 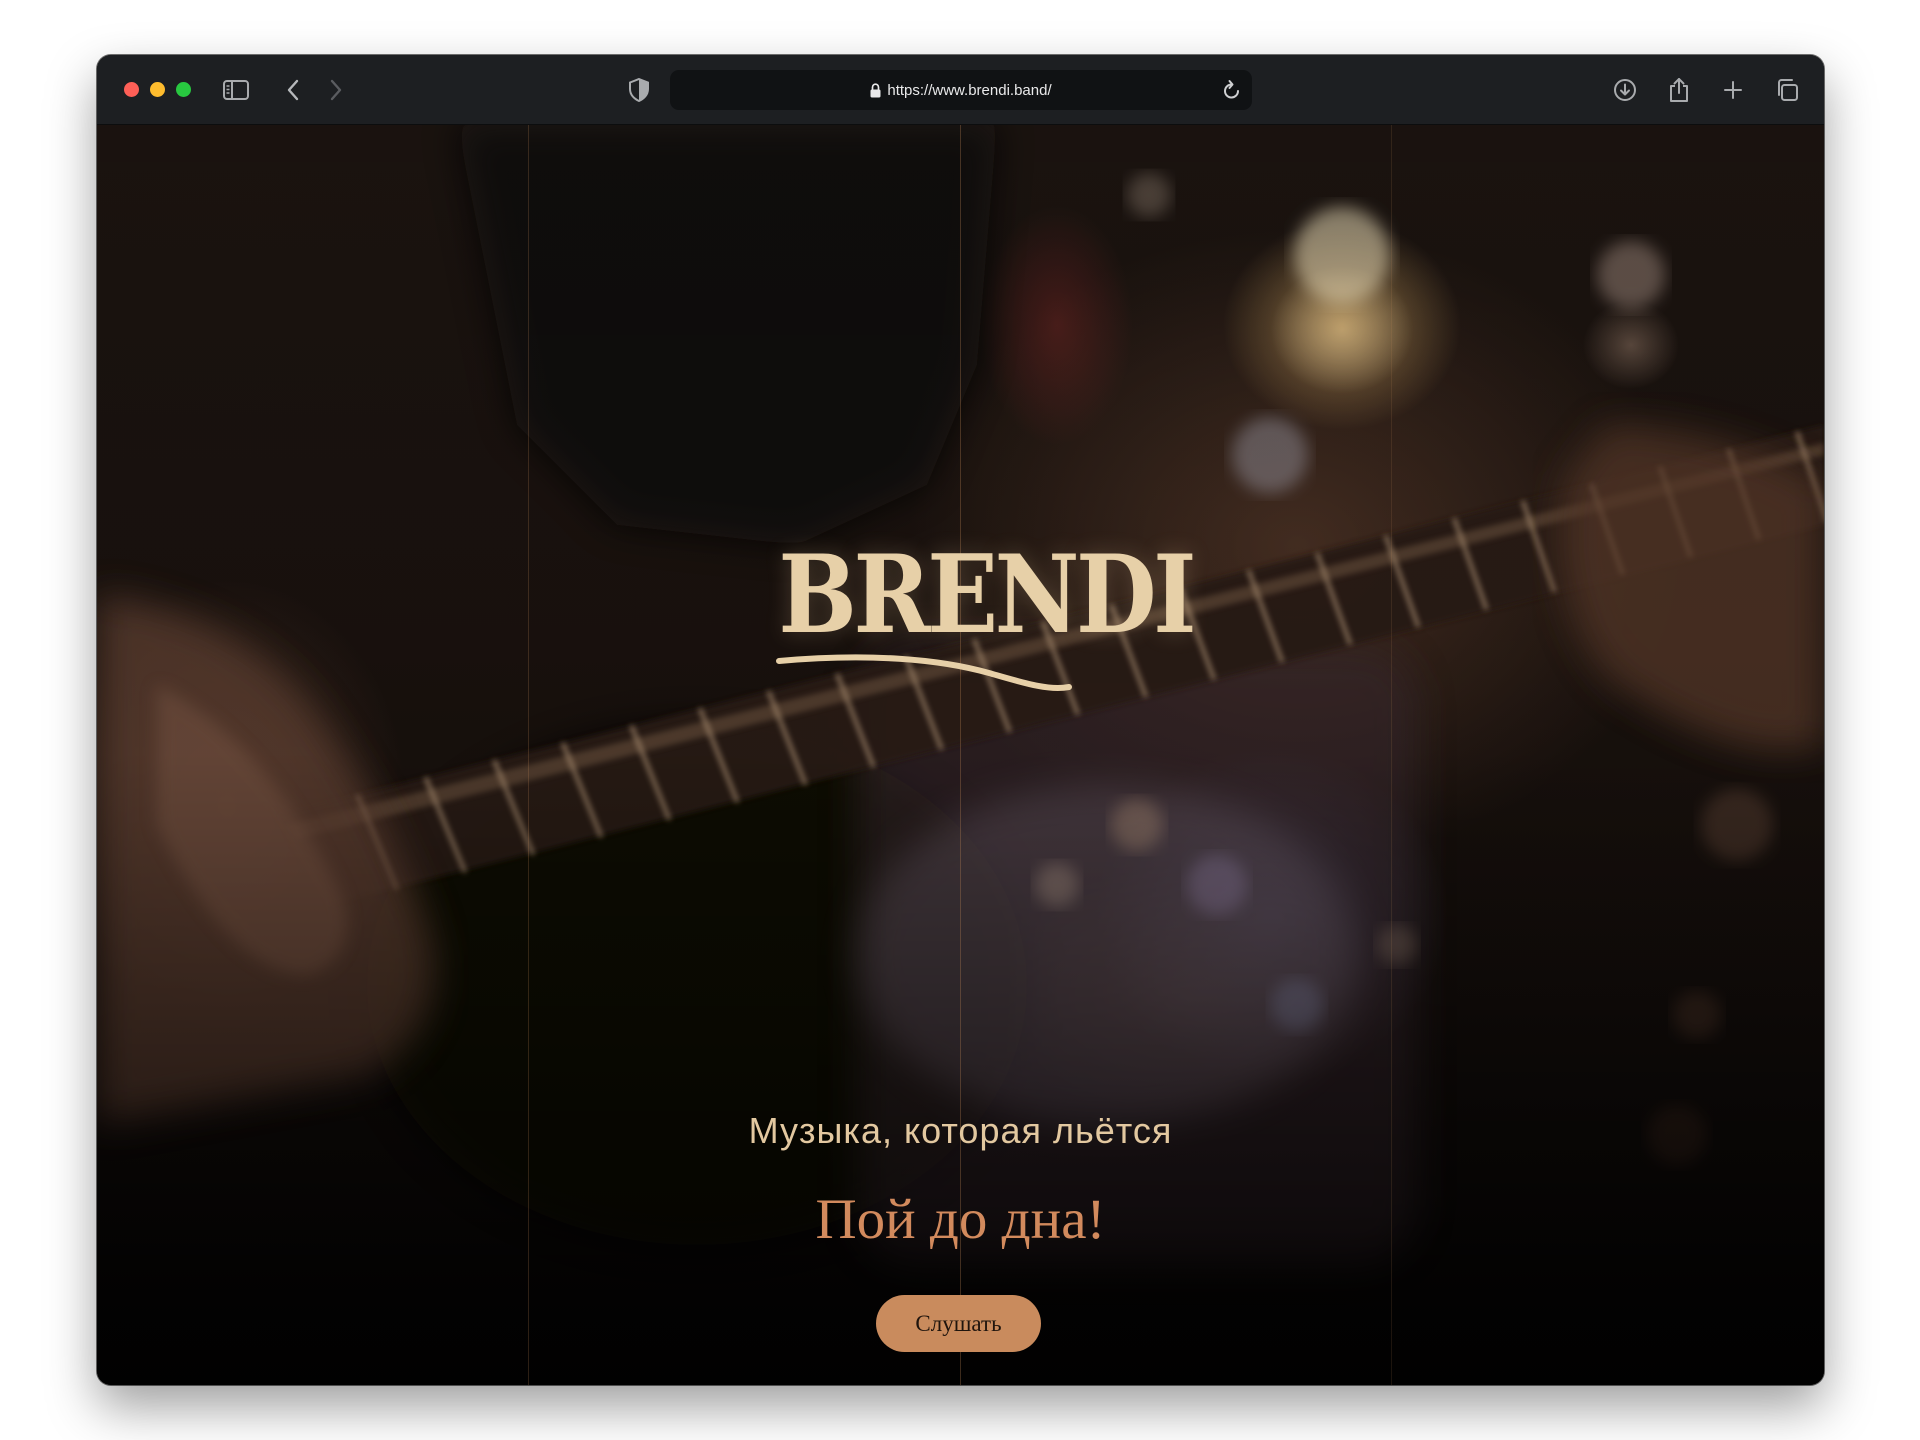 I want to click on new-tab-button, so click(x=1733, y=90).